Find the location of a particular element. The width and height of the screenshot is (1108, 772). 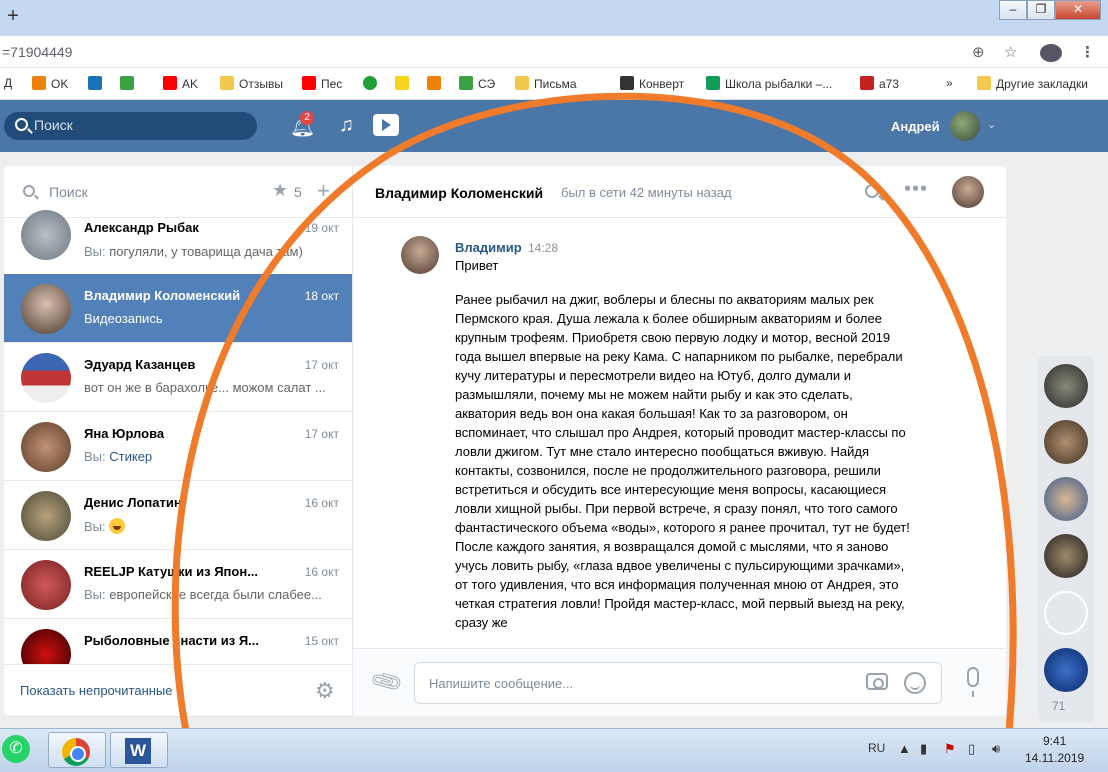

close-window-button: ✕ is located at coordinates (1078, 10).